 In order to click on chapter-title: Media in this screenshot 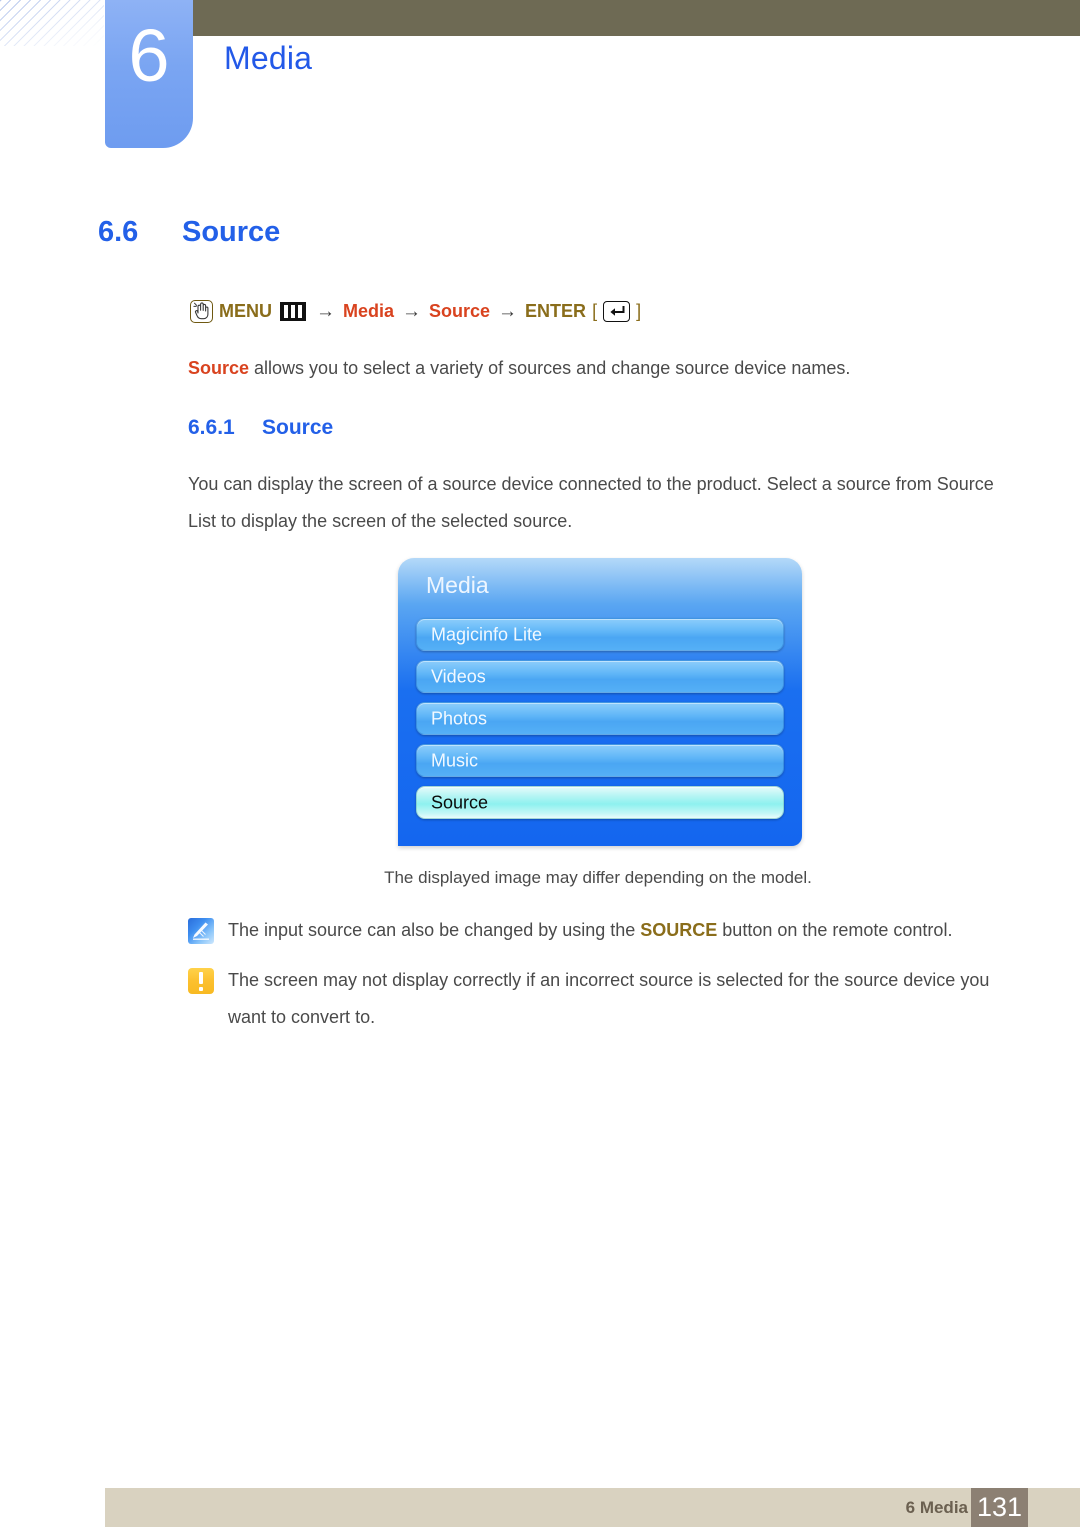, I will do `click(268, 58)`.